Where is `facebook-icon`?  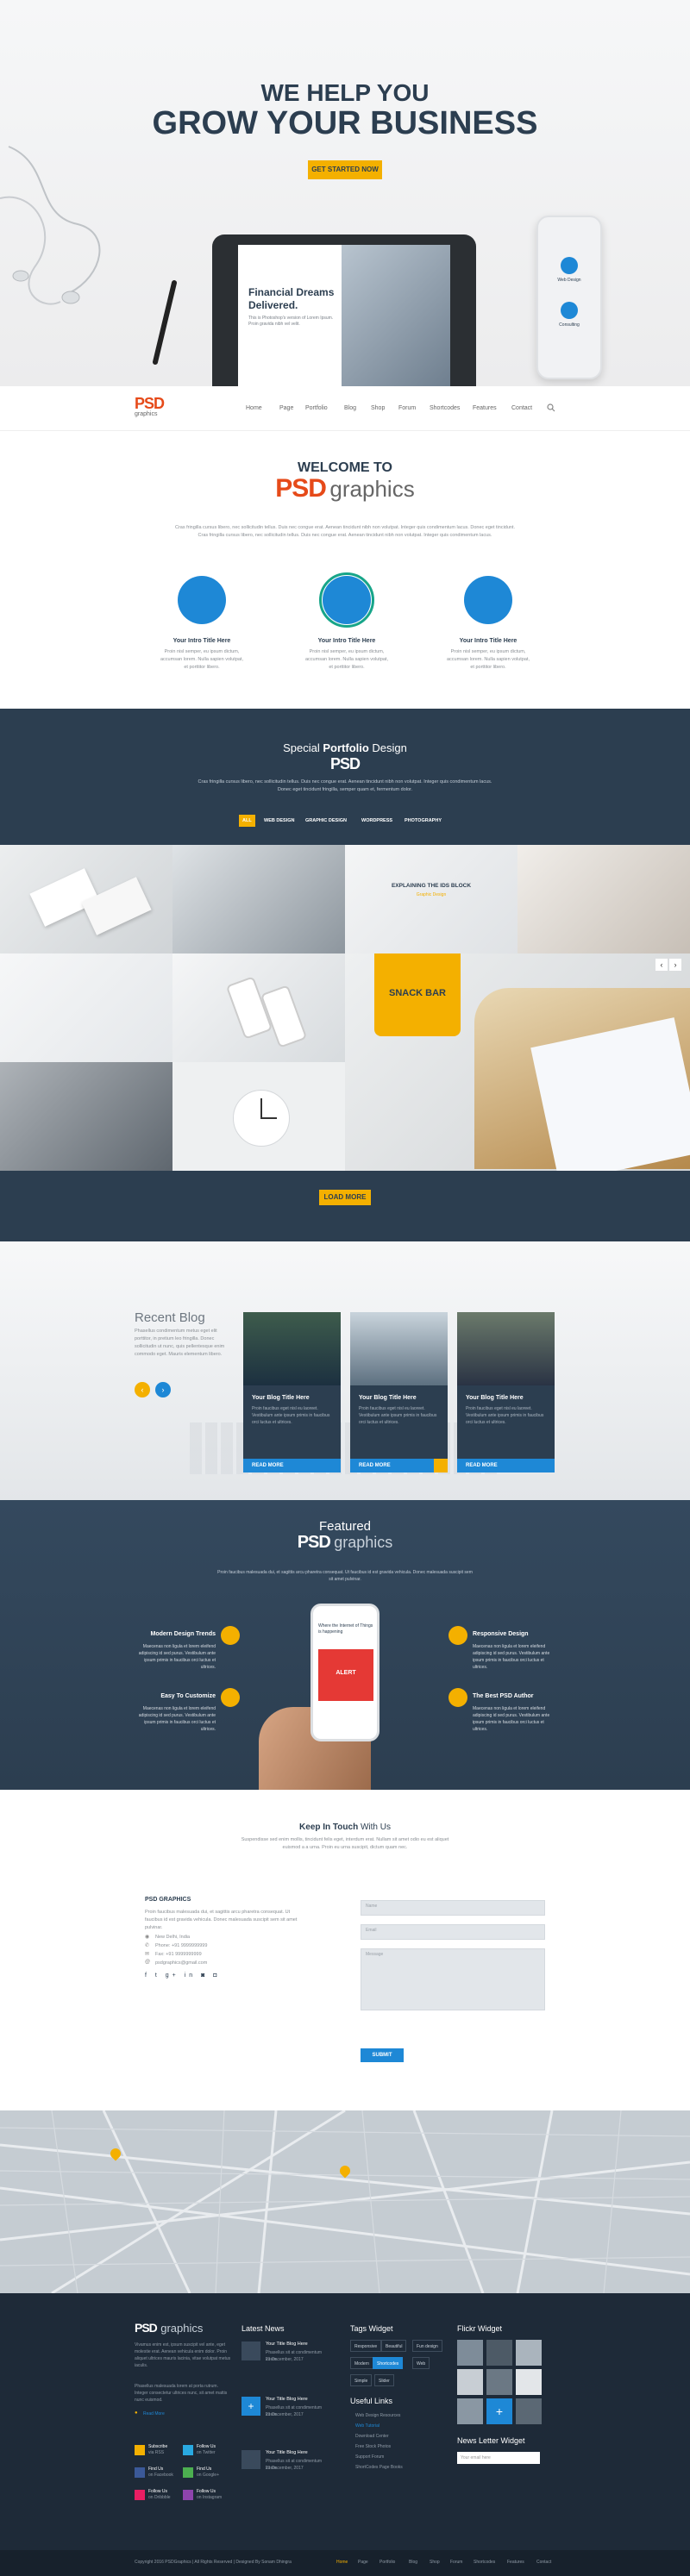 facebook-icon is located at coordinates (140, 2472).